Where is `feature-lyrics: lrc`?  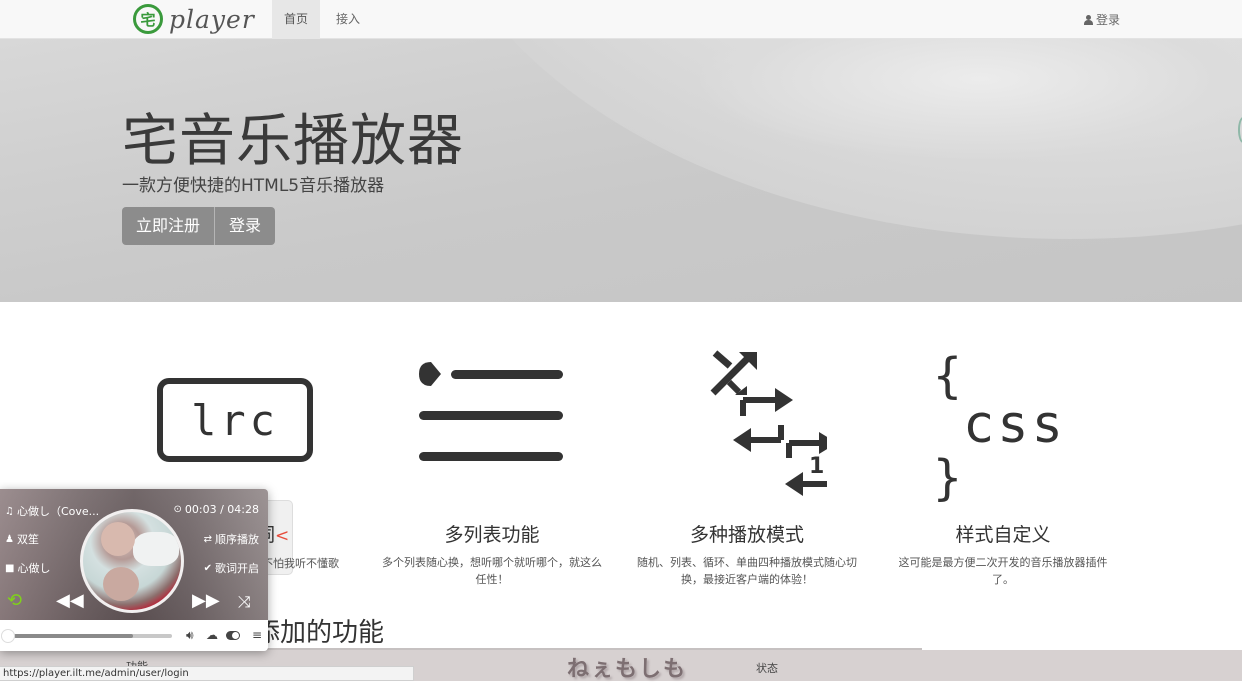 feature-lyrics: lrc is located at coordinates (235, 420).